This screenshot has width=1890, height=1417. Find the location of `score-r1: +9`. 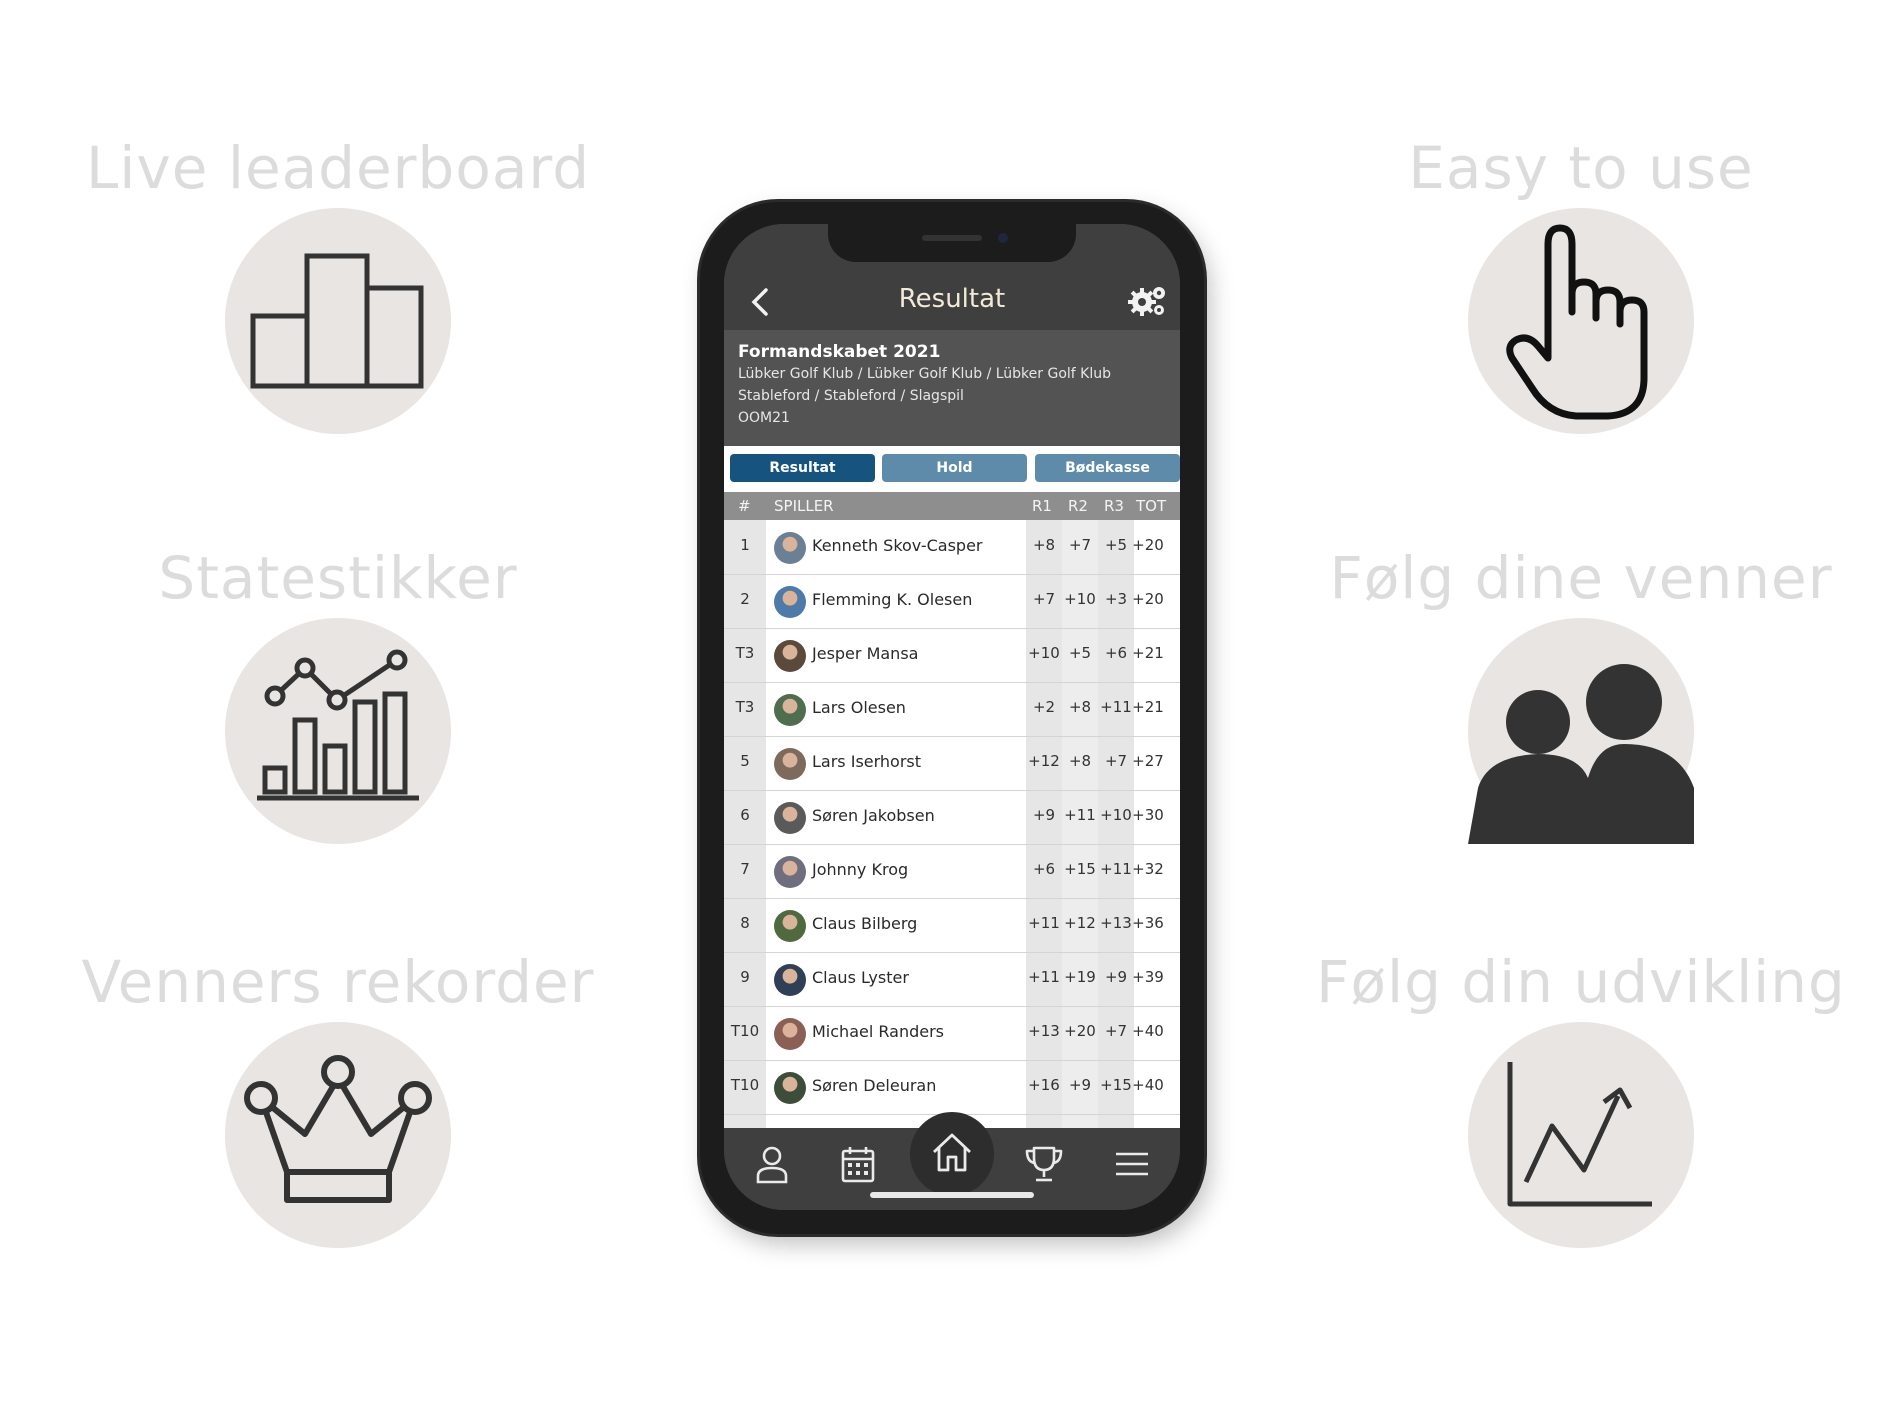

score-r1: +9 is located at coordinates (1044, 815).